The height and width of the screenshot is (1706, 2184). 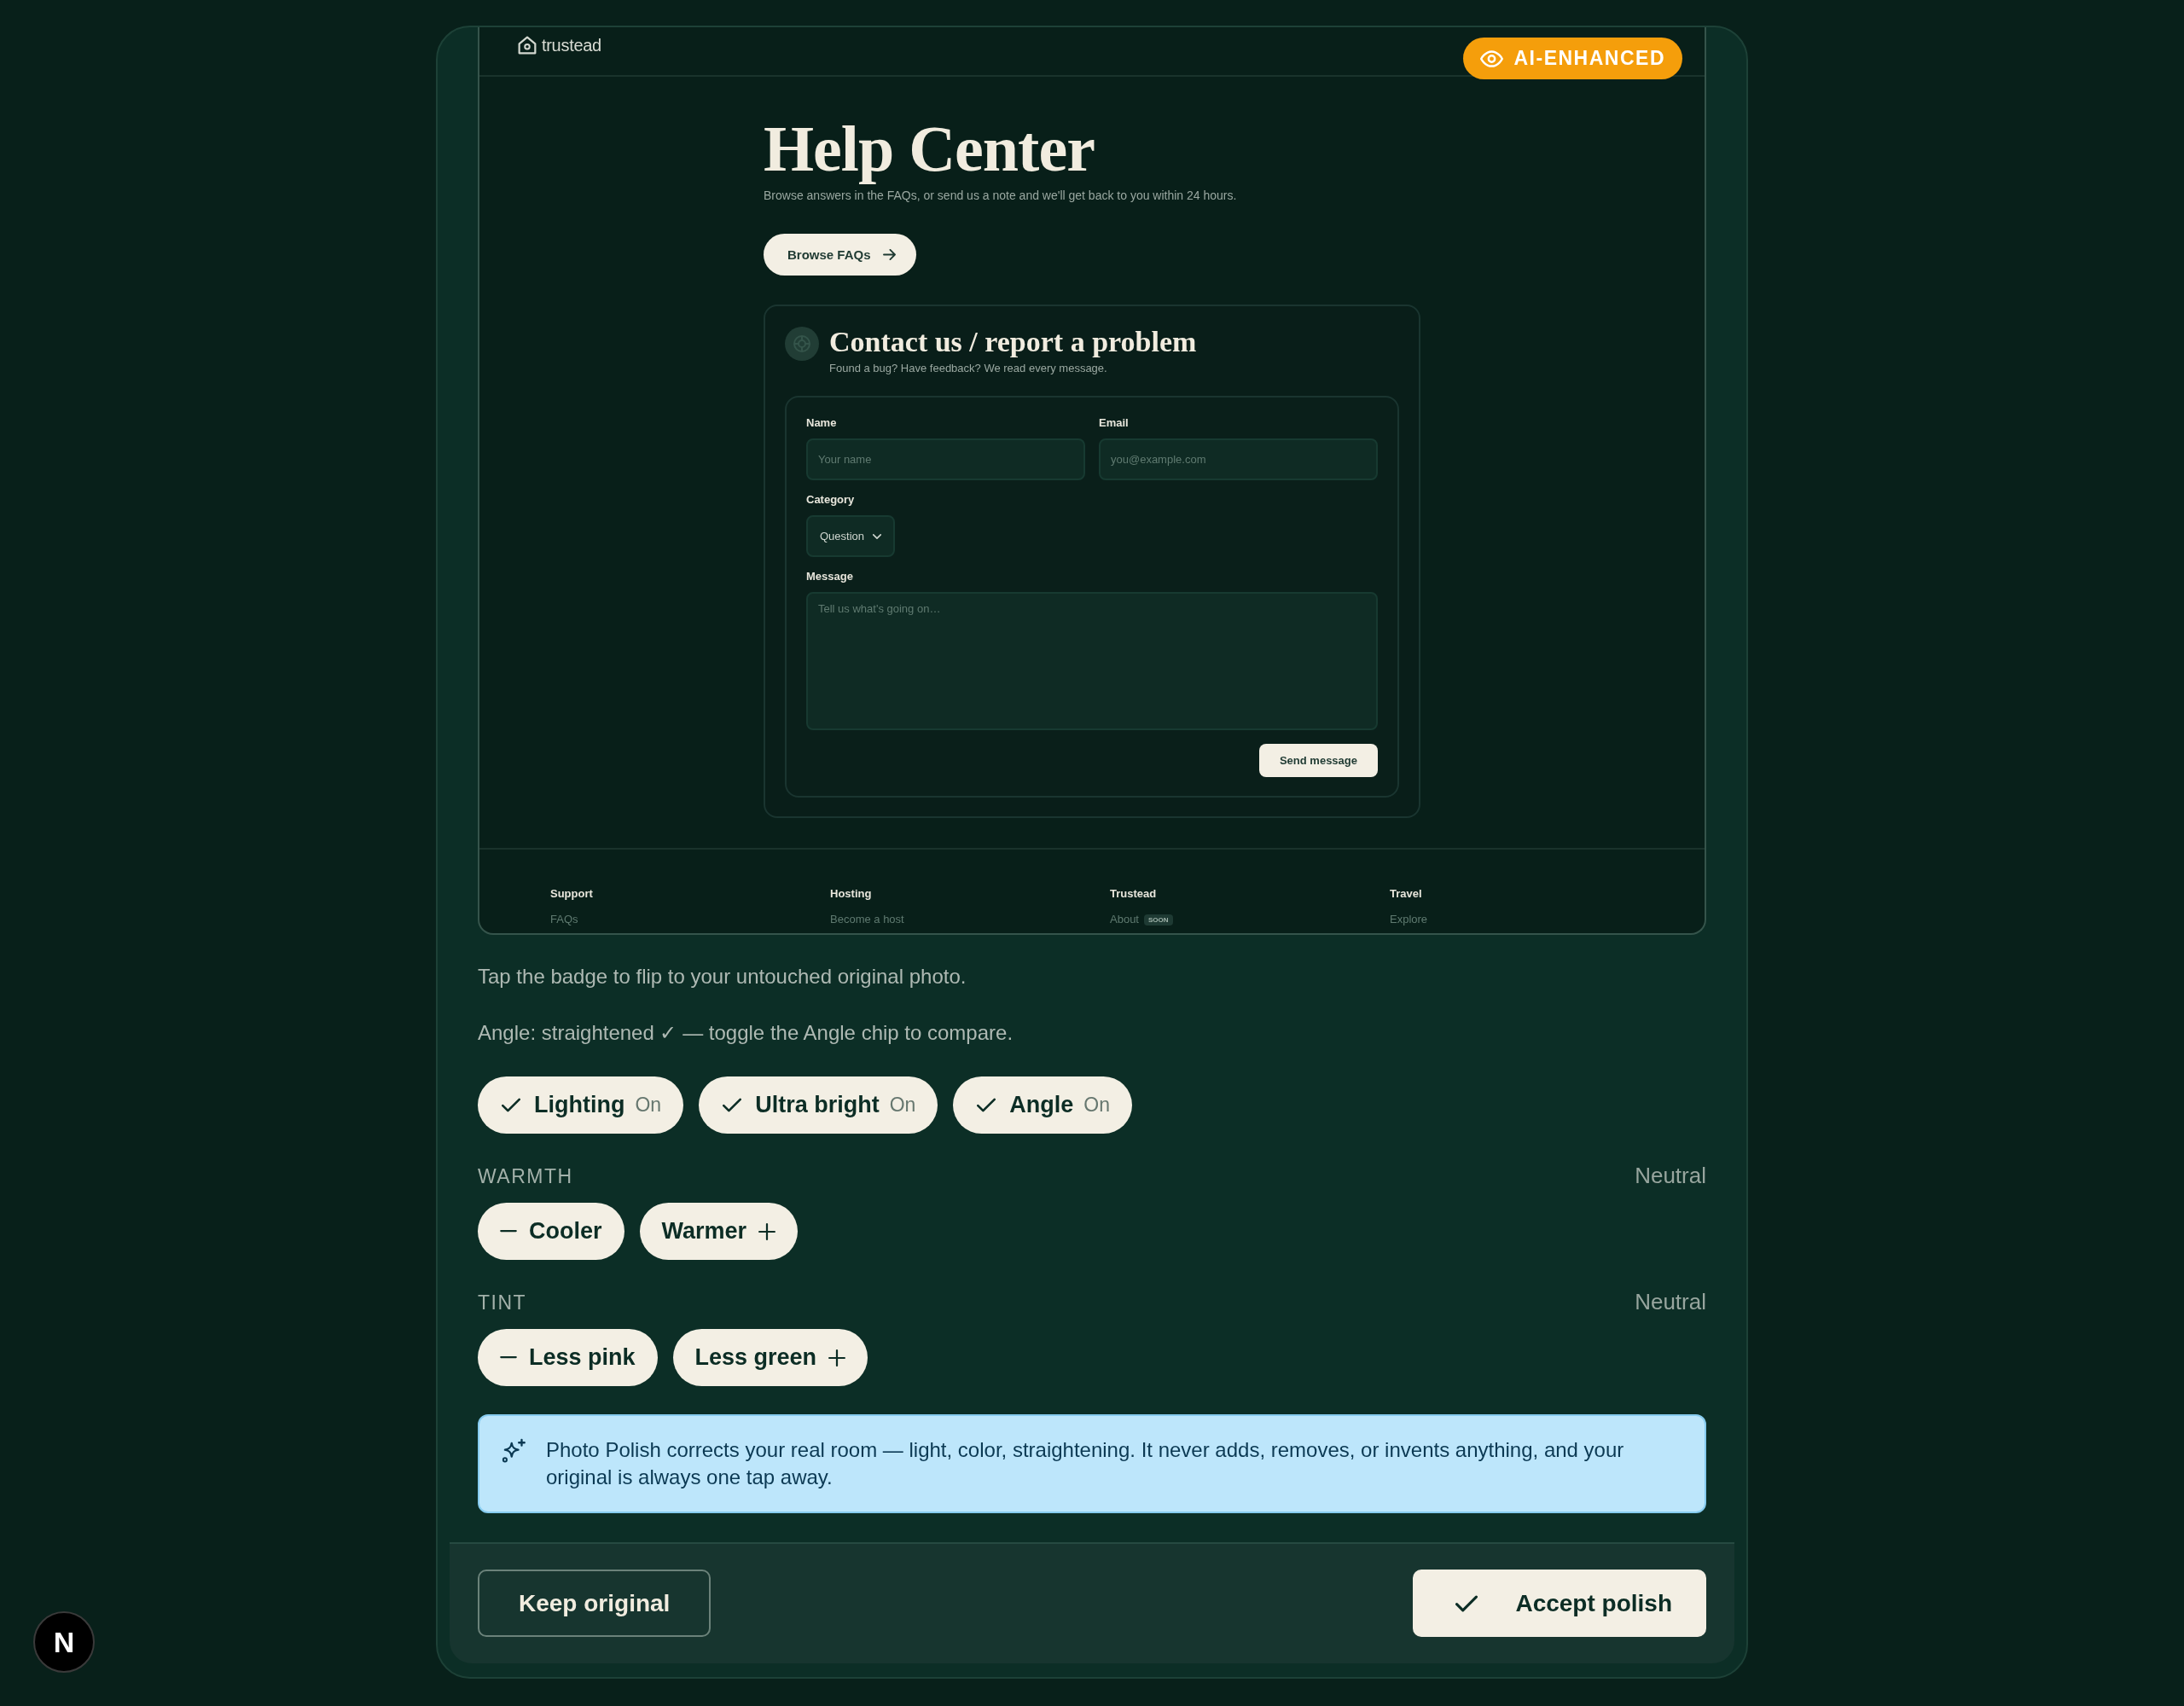 What do you see at coordinates (571, 45) in the screenshot?
I see `logo-wordmark: trustead` at bounding box center [571, 45].